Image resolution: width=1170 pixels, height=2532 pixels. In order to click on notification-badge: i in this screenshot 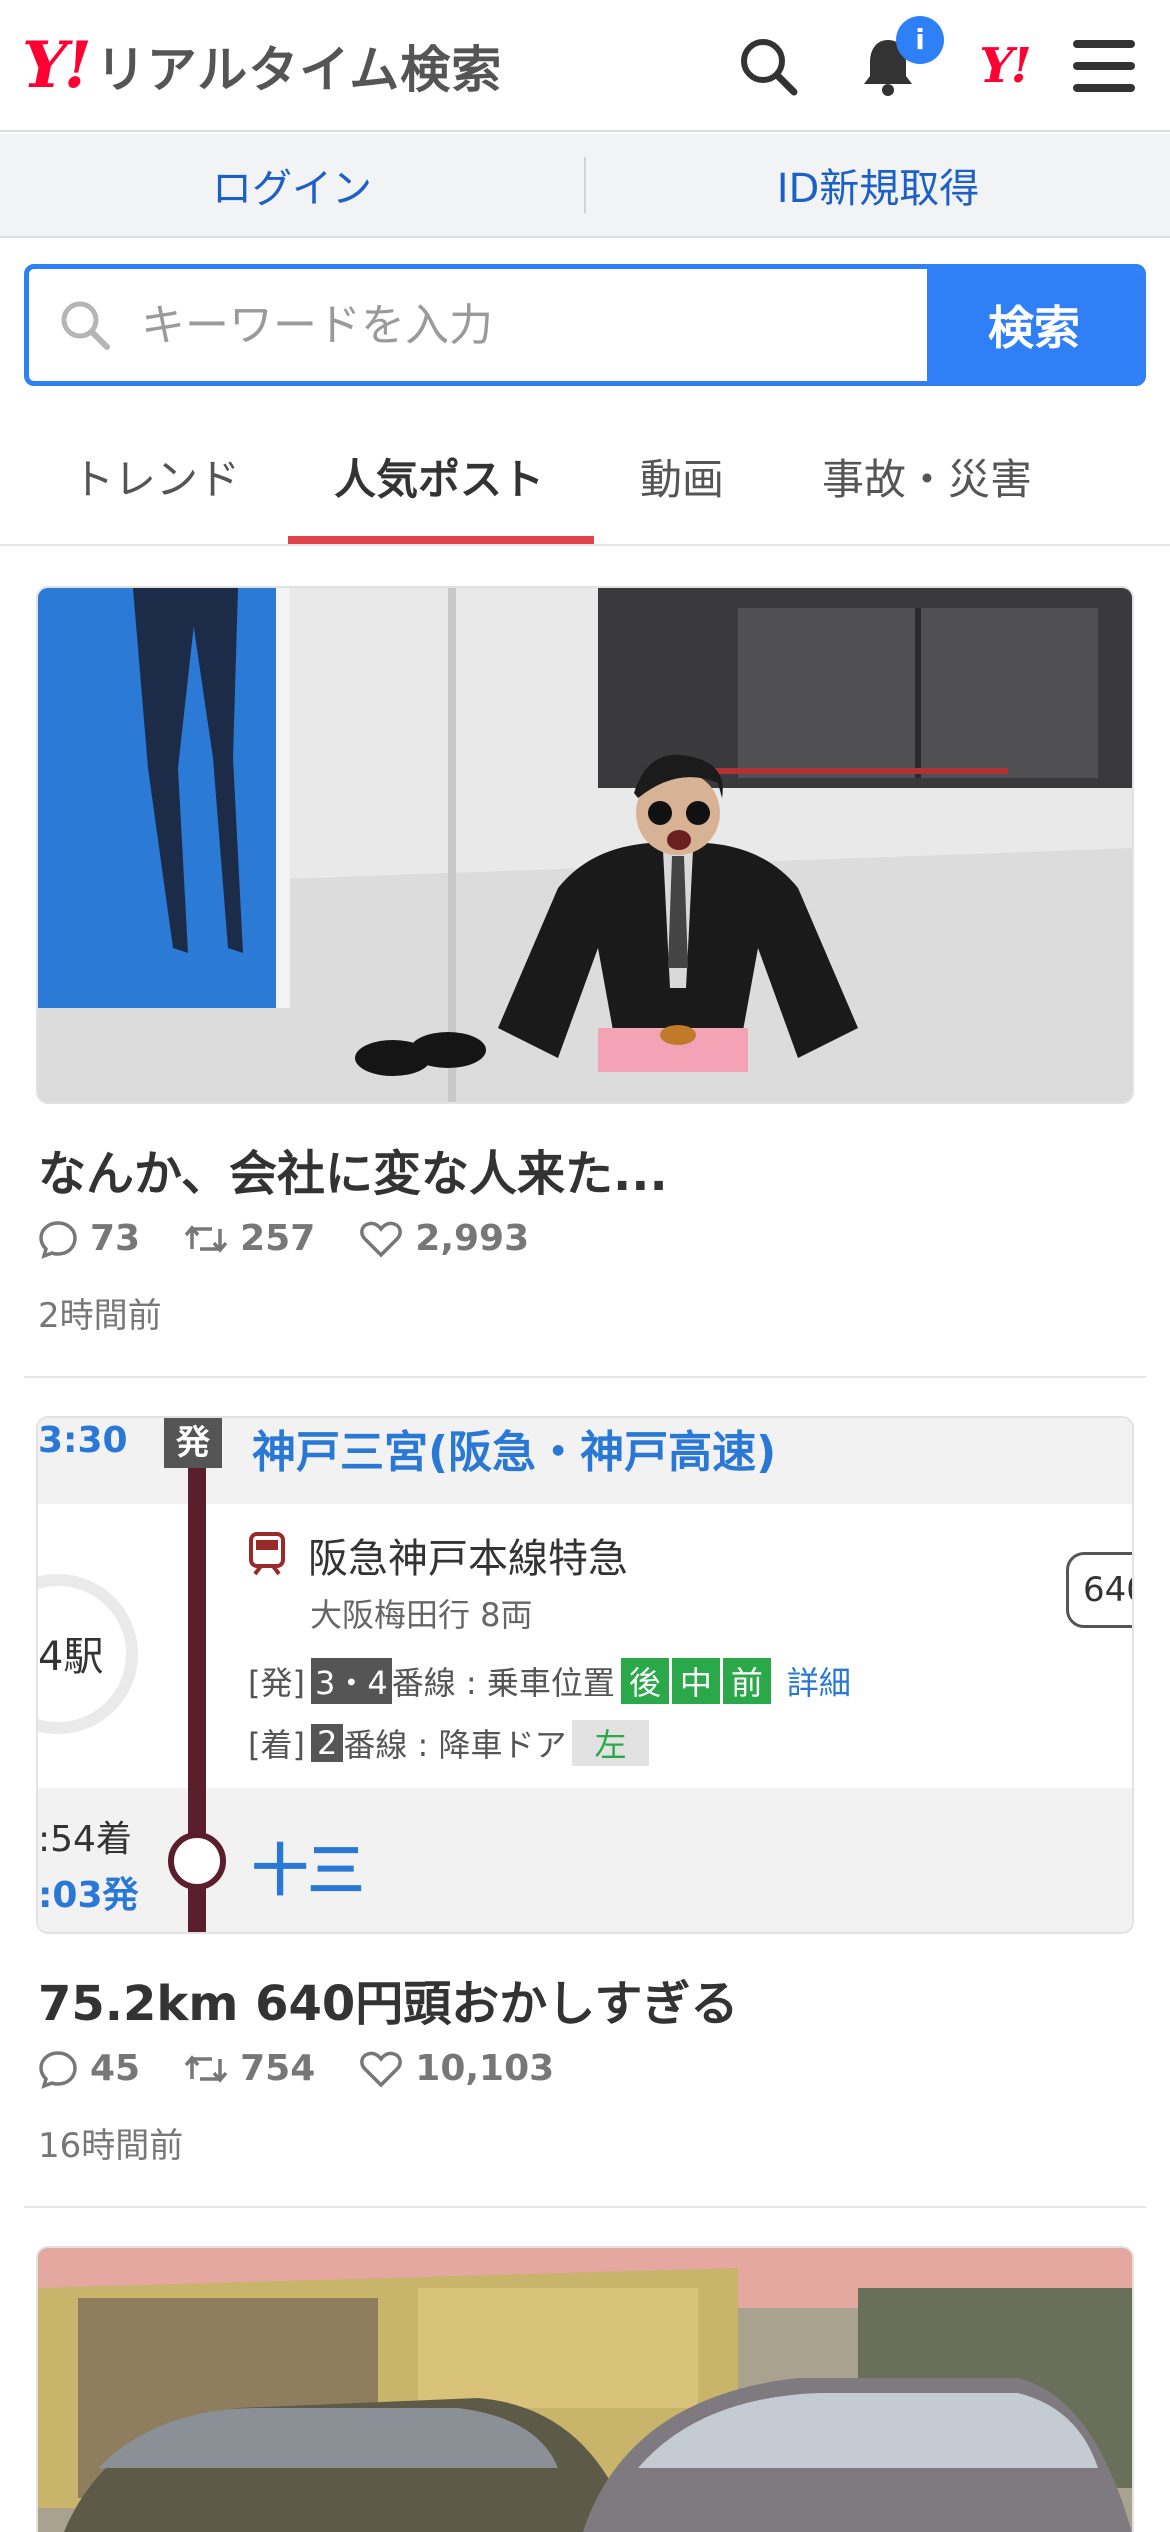, I will do `click(920, 40)`.